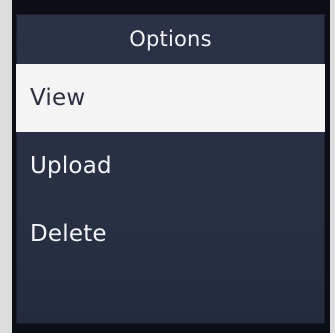 The width and height of the screenshot is (335, 333). Describe the element at coordinates (170, 39) in the screenshot. I see `options-title: Options` at that location.